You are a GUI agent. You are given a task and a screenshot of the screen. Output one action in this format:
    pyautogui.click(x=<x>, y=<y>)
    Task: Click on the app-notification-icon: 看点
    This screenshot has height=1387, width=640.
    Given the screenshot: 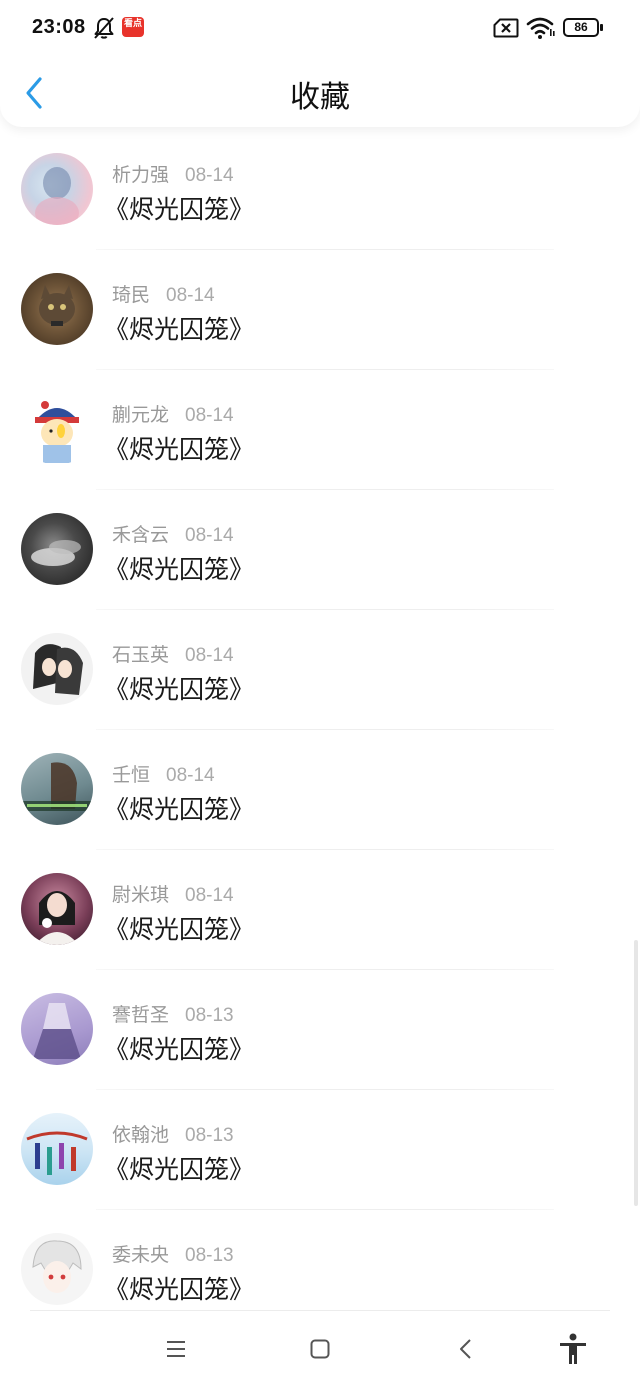 What is the action you would take?
    pyautogui.click(x=133, y=27)
    